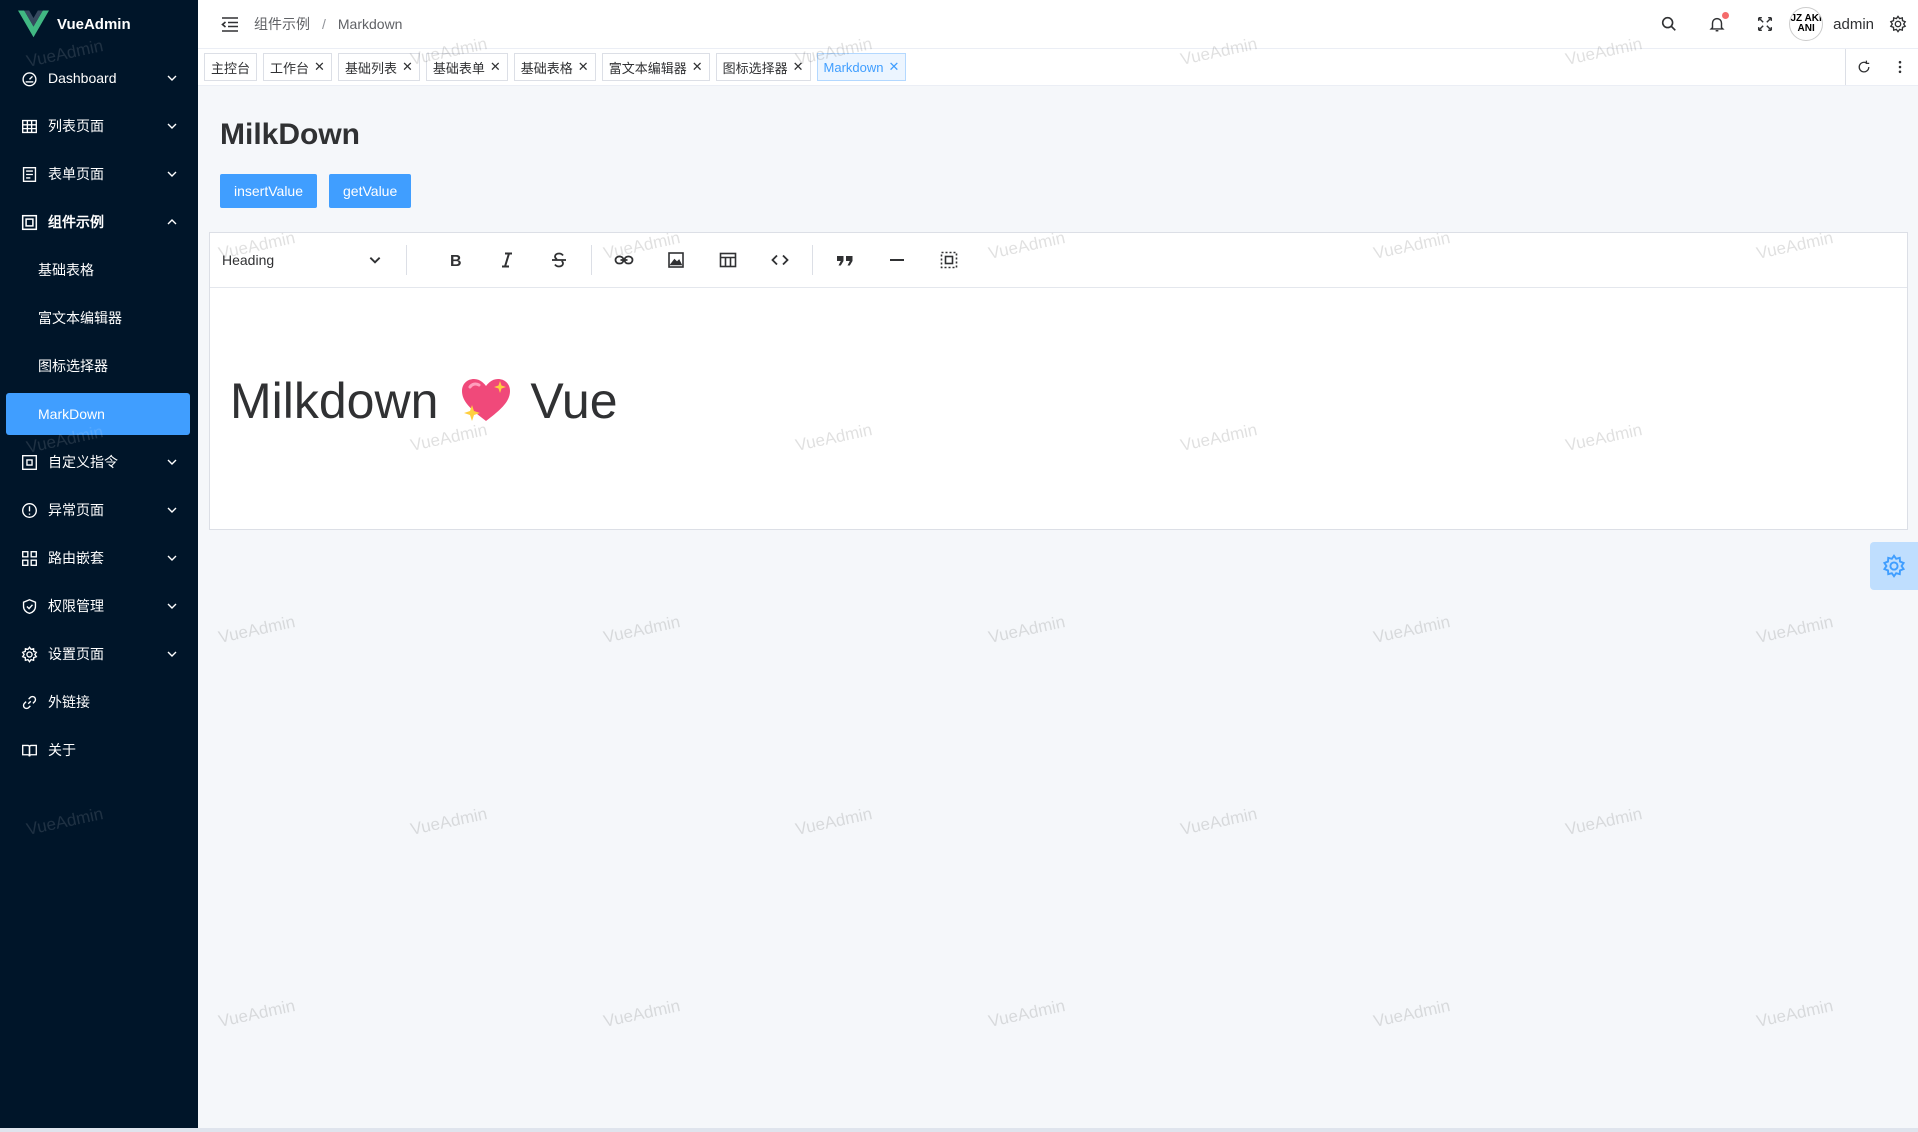 The image size is (1918, 1132). I want to click on tag-basic-list: 基础列表 ✕, so click(378, 67).